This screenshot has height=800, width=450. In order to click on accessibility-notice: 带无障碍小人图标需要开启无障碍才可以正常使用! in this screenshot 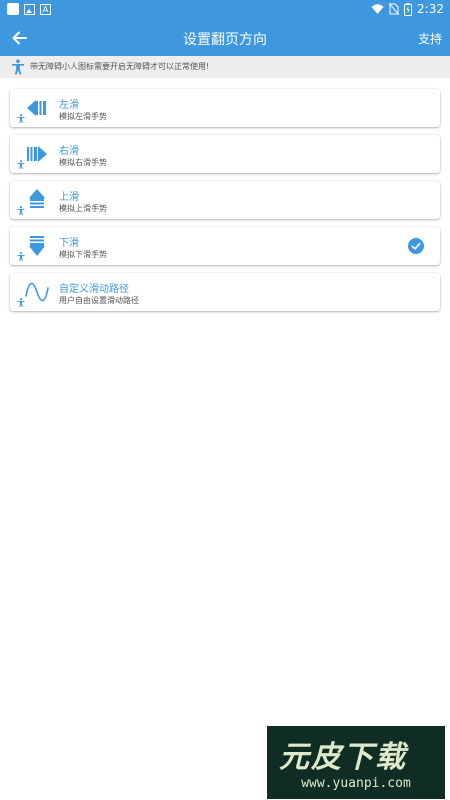, I will do `click(225, 67)`.